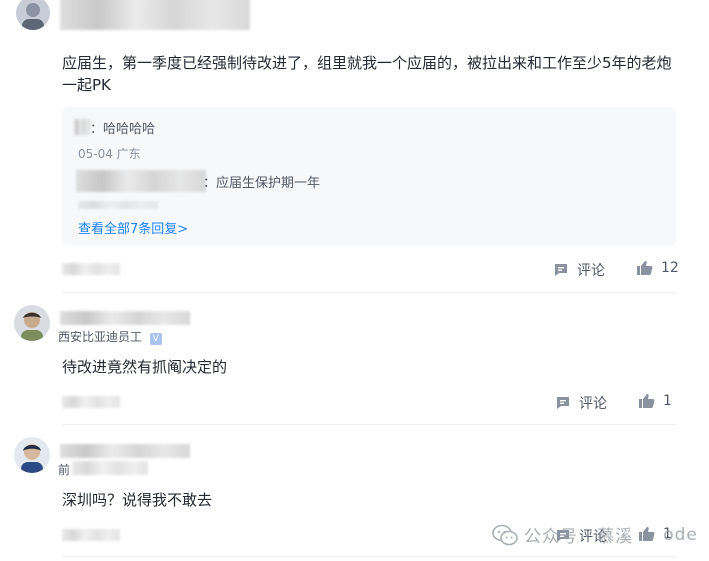 This screenshot has width=709, height=561. What do you see at coordinates (505, 534) in the screenshot?
I see `wechat-icon` at bounding box center [505, 534].